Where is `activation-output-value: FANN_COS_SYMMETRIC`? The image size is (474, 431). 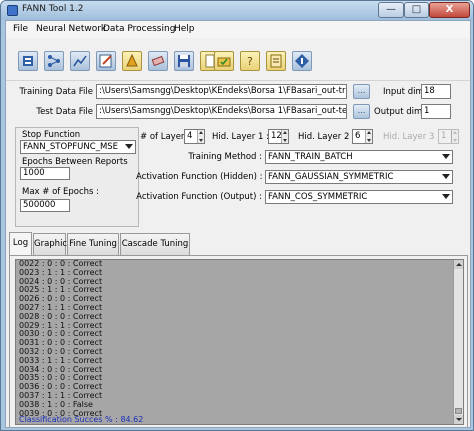 activation-output-value: FANN_COS_SYMMETRIC is located at coordinates (318, 197).